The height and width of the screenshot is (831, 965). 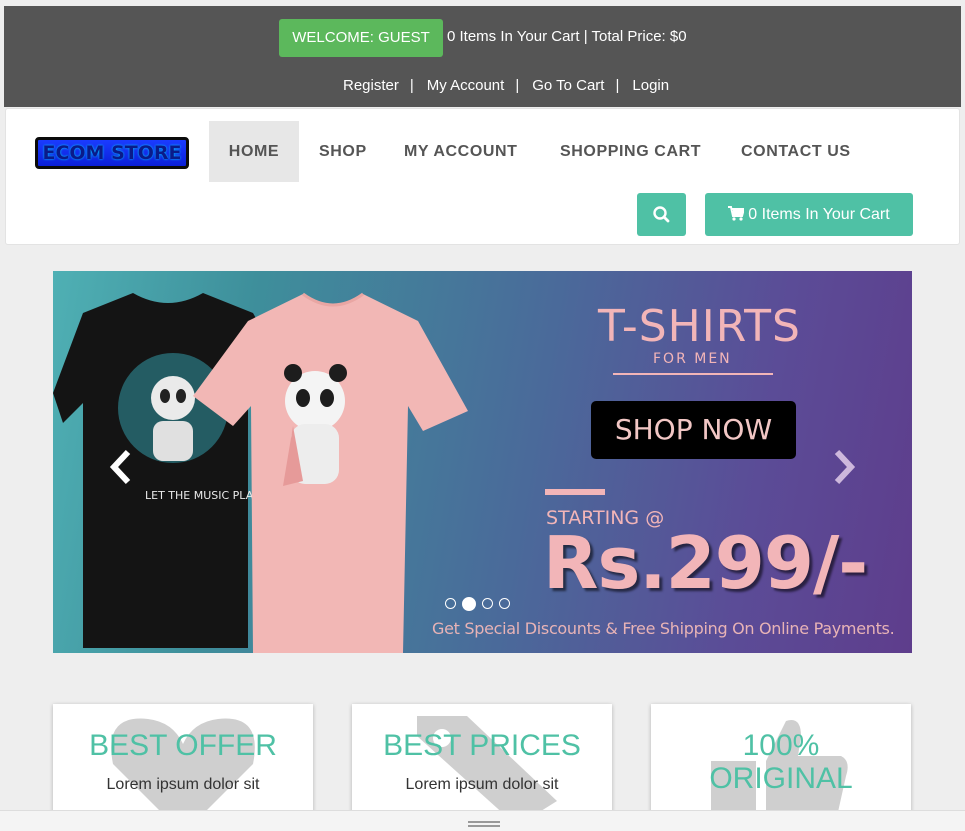 I want to click on banner-title: T-SHIRTS, so click(x=699, y=326).